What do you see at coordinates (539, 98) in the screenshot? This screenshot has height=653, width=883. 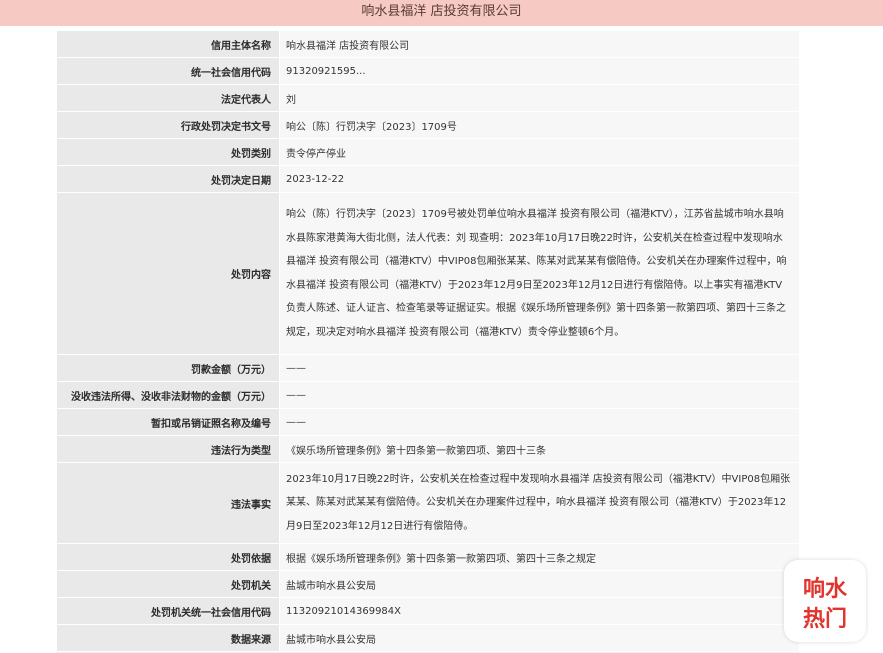 I see `row-value: 刘` at bounding box center [539, 98].